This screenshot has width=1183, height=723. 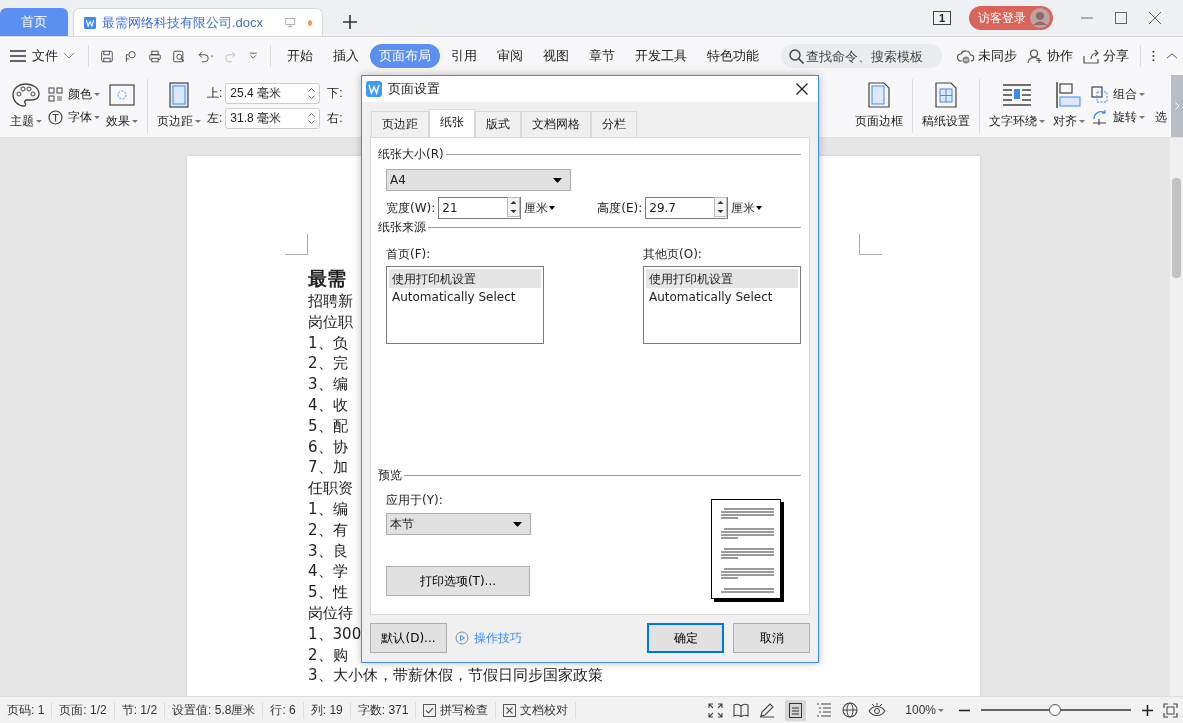 What do you see at coordinates (732, 56) in the screenshot?
I see `ribbon-tab: 特色功能` at bounding box center [732, 56].